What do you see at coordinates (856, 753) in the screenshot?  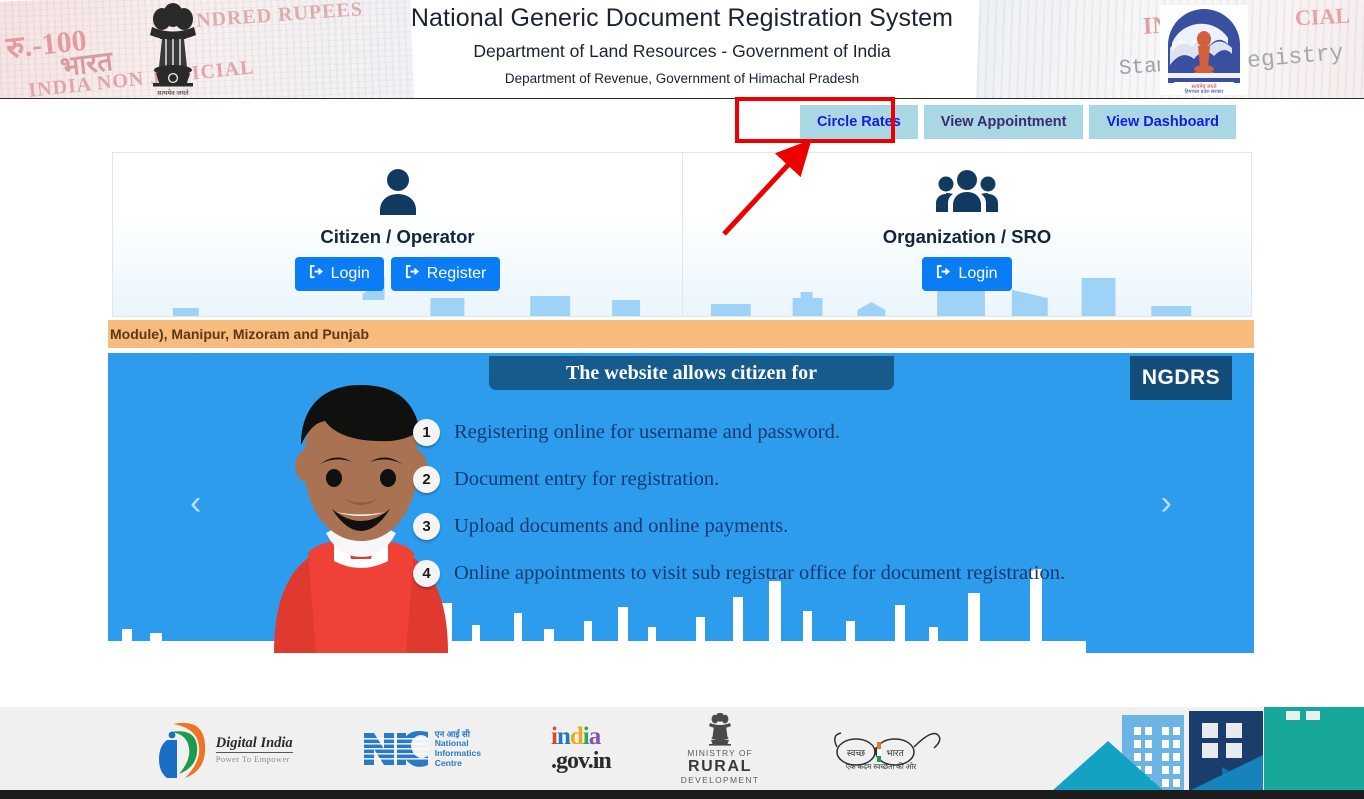 I see `svg-text: स्वच्छ` at bounding box center [856, 753].